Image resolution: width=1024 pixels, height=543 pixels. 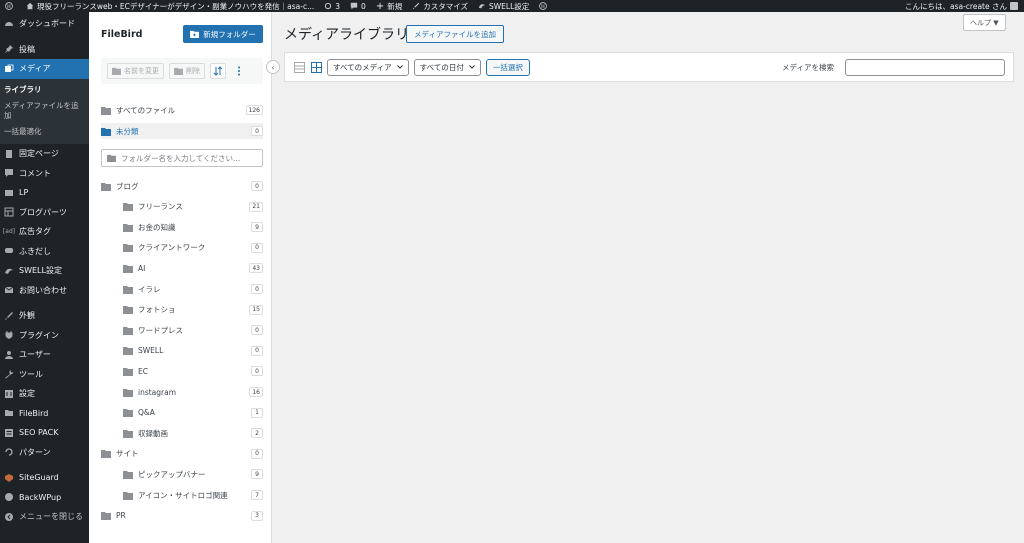 I want to click on new-folder-button: 新規フォルダー, so click(x=223, y=34).